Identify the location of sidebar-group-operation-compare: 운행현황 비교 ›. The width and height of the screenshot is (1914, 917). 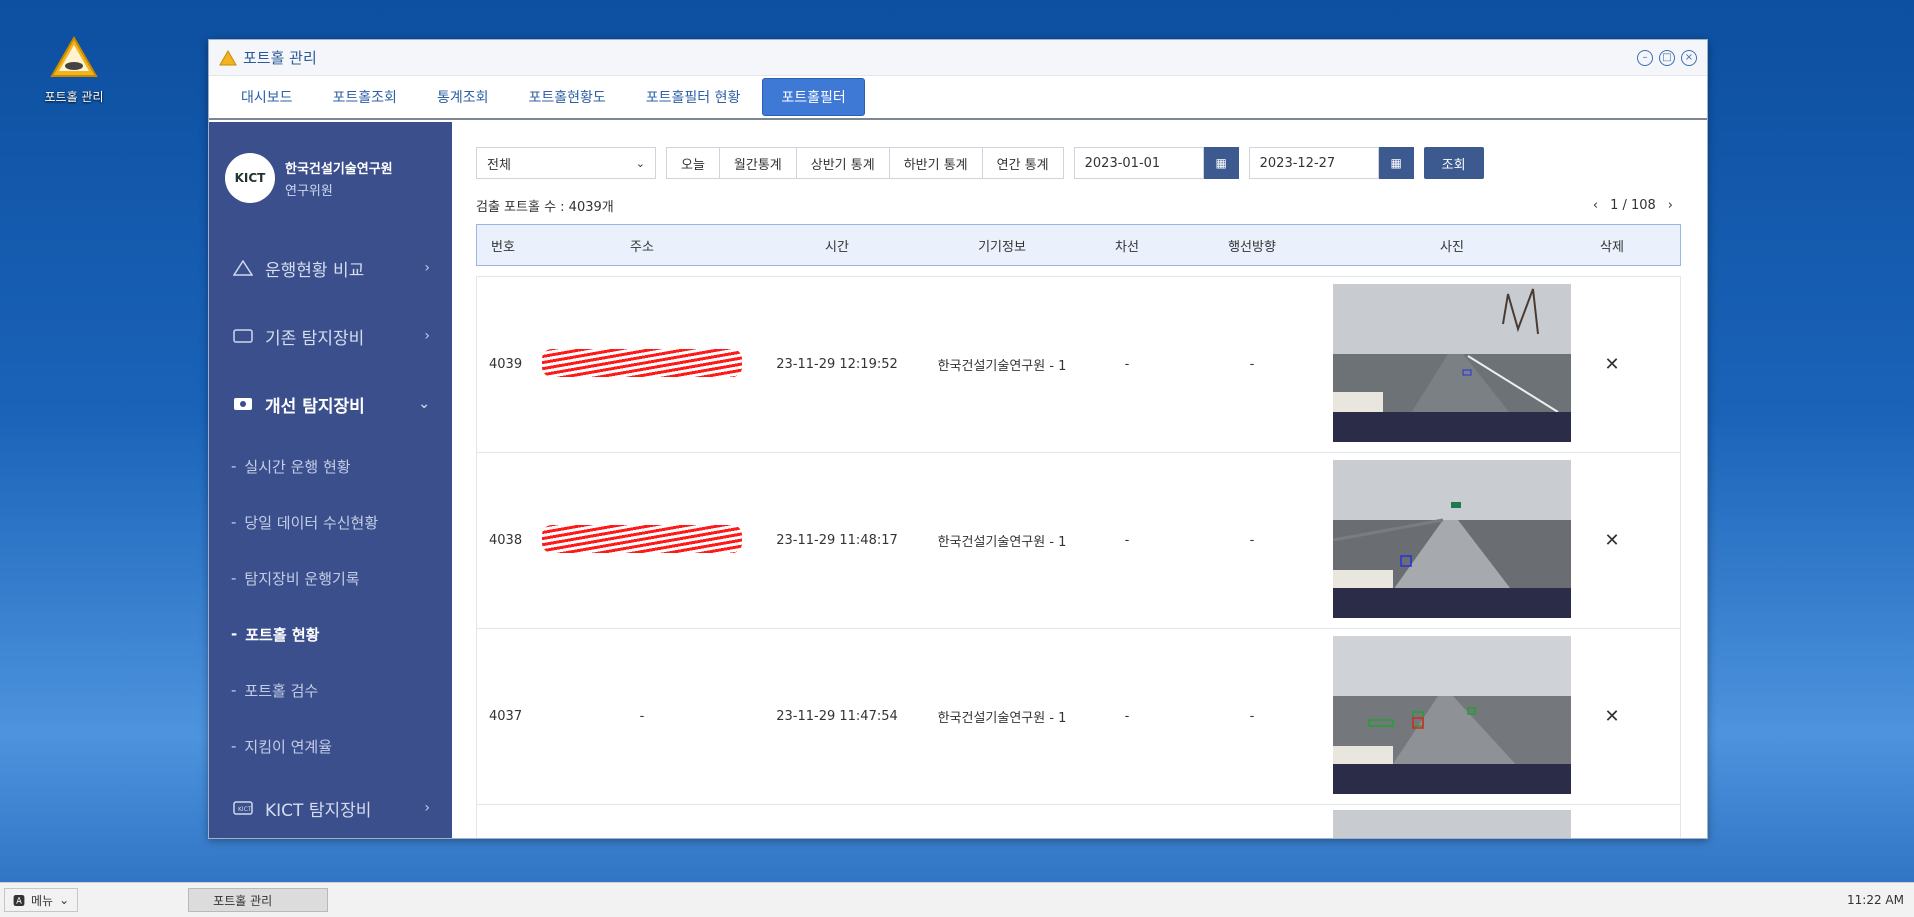
(330, 268).